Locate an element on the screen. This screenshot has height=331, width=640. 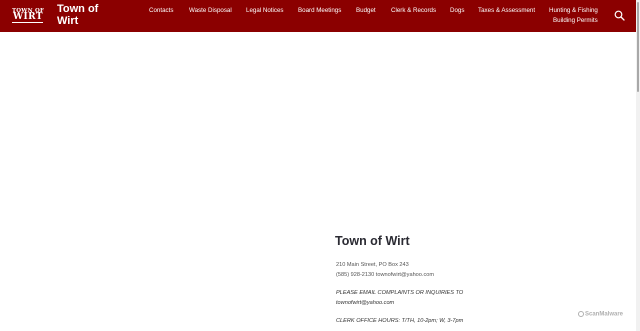
nav-item-contacts: Contacts is located at coordinates (161, 11).